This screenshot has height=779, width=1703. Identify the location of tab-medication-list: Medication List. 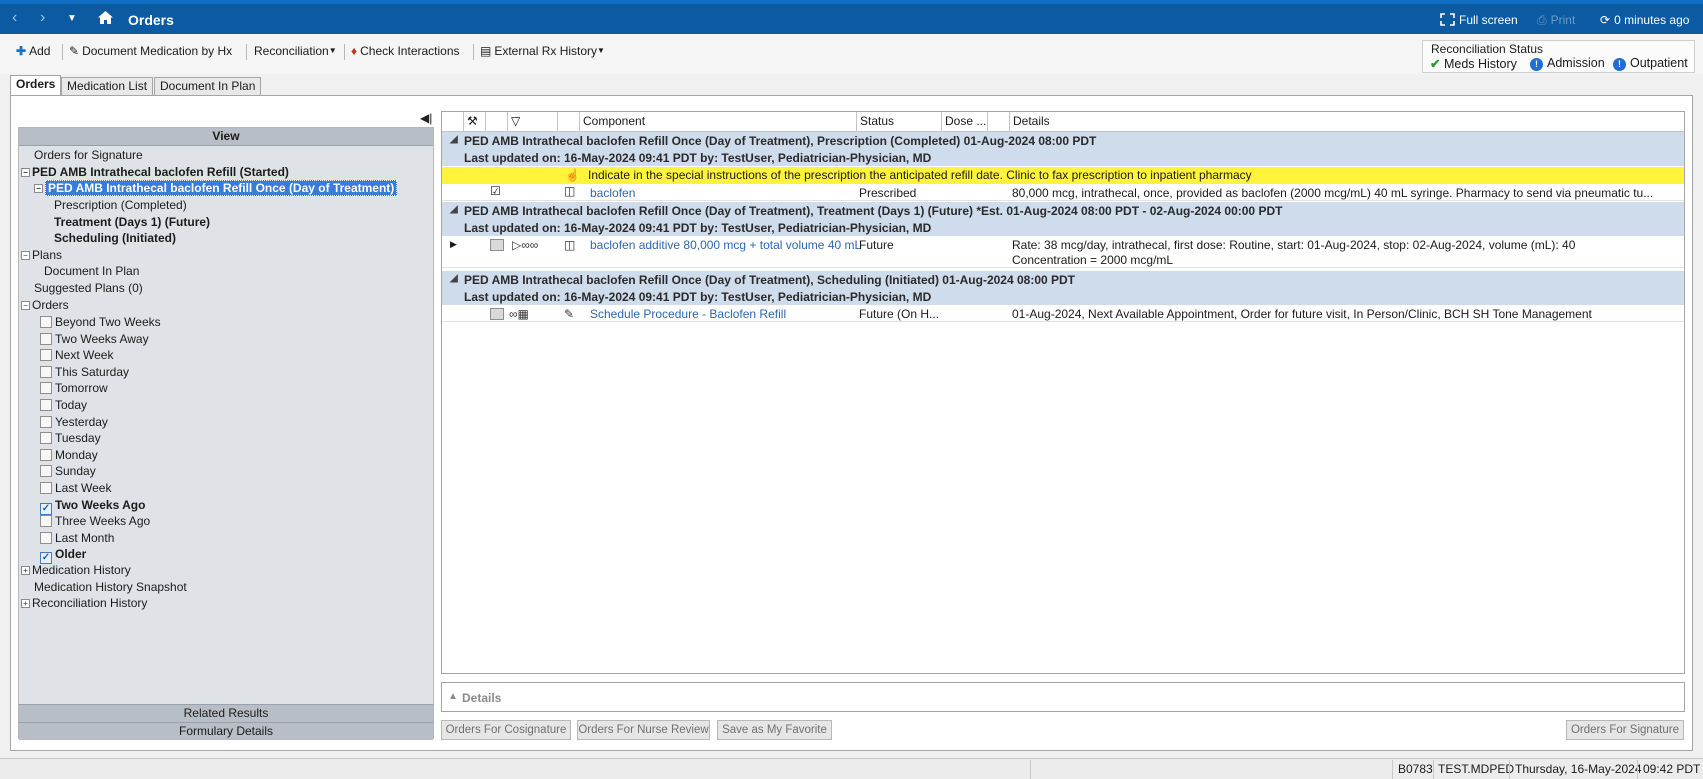
(107, 86).